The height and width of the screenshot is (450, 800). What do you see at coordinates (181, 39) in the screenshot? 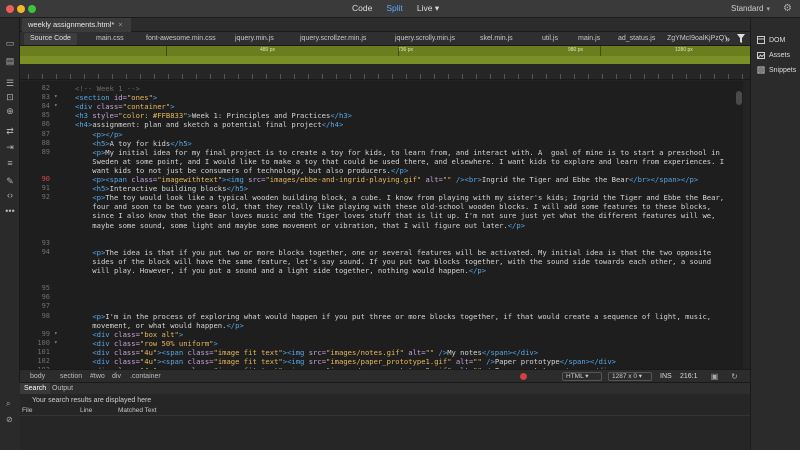
I see `related-file-font-awesome: font-awesome.min.css` at bounding box center [181, 39].